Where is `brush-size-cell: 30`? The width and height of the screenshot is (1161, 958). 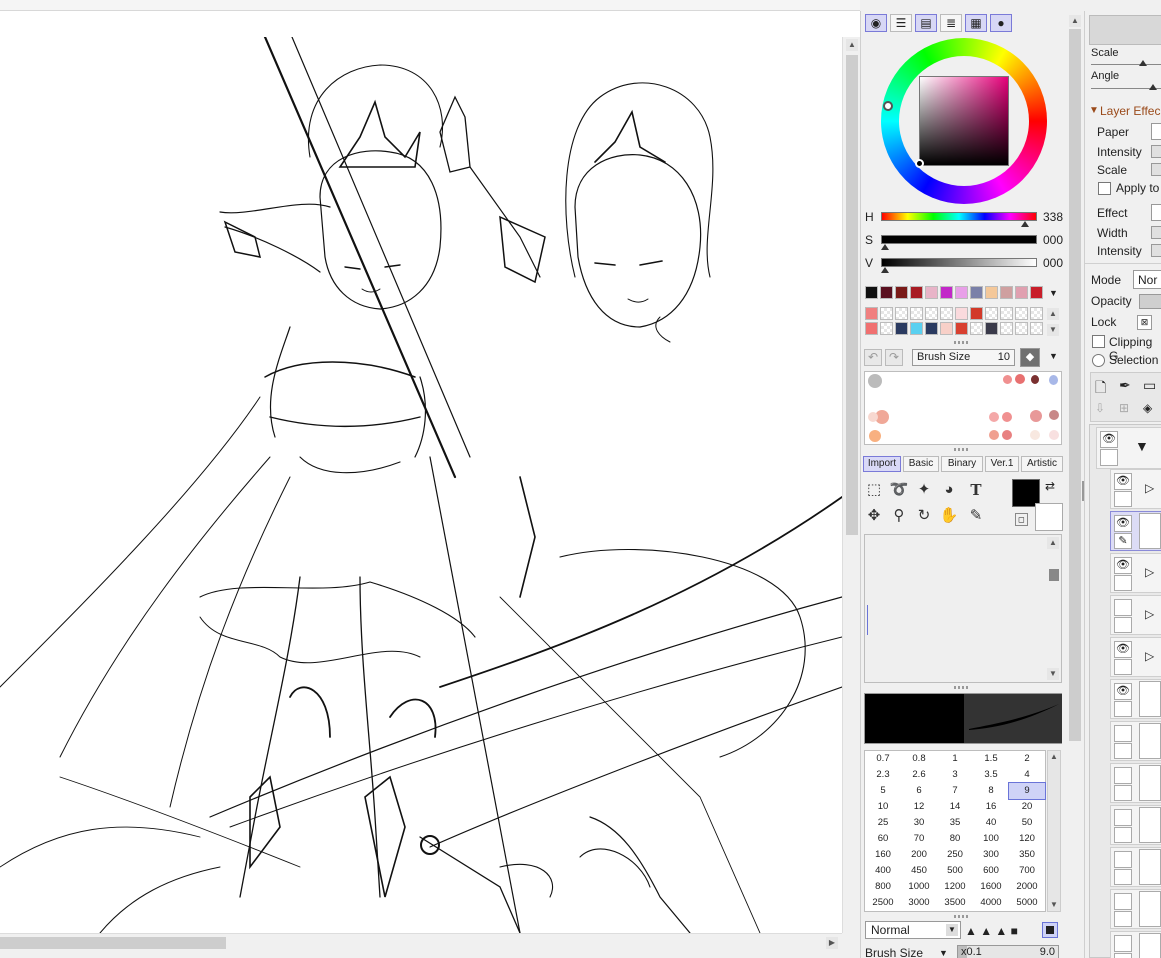 brush-size-cell: 30 is located at coordinates (919, 823).